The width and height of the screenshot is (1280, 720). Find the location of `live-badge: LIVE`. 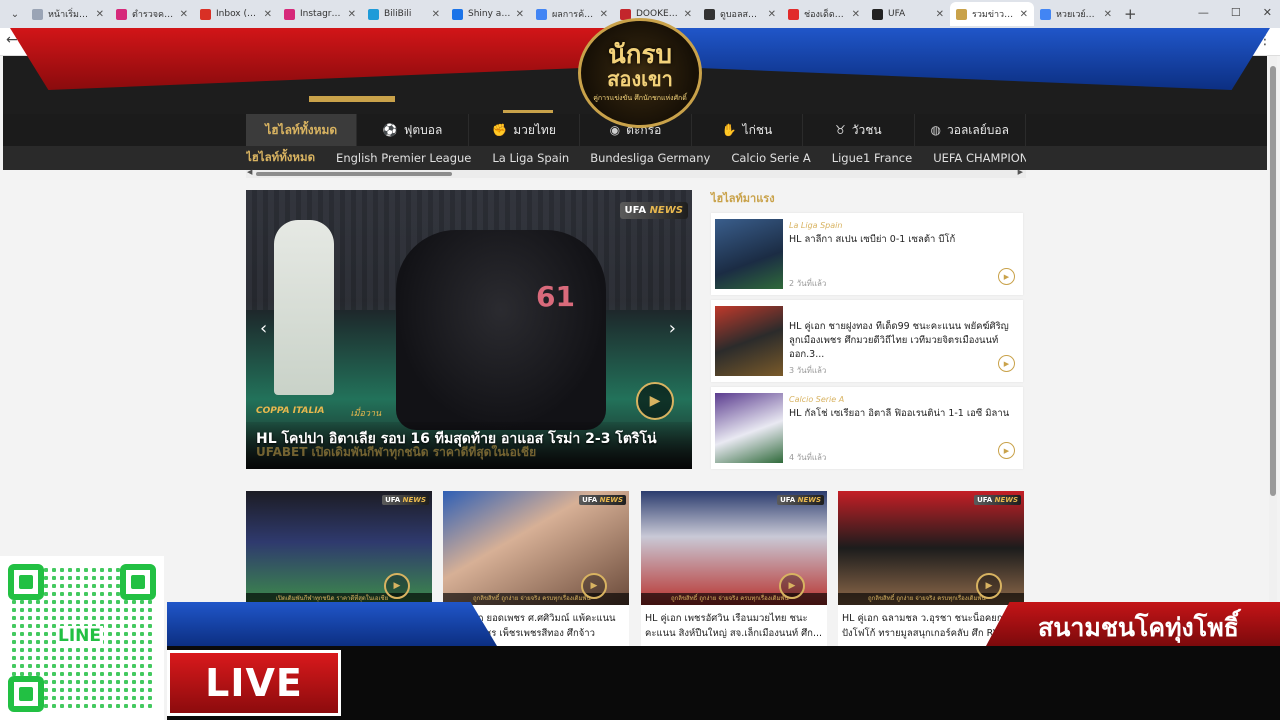

live-badge: LIVE is located at coordinates (254, 683).